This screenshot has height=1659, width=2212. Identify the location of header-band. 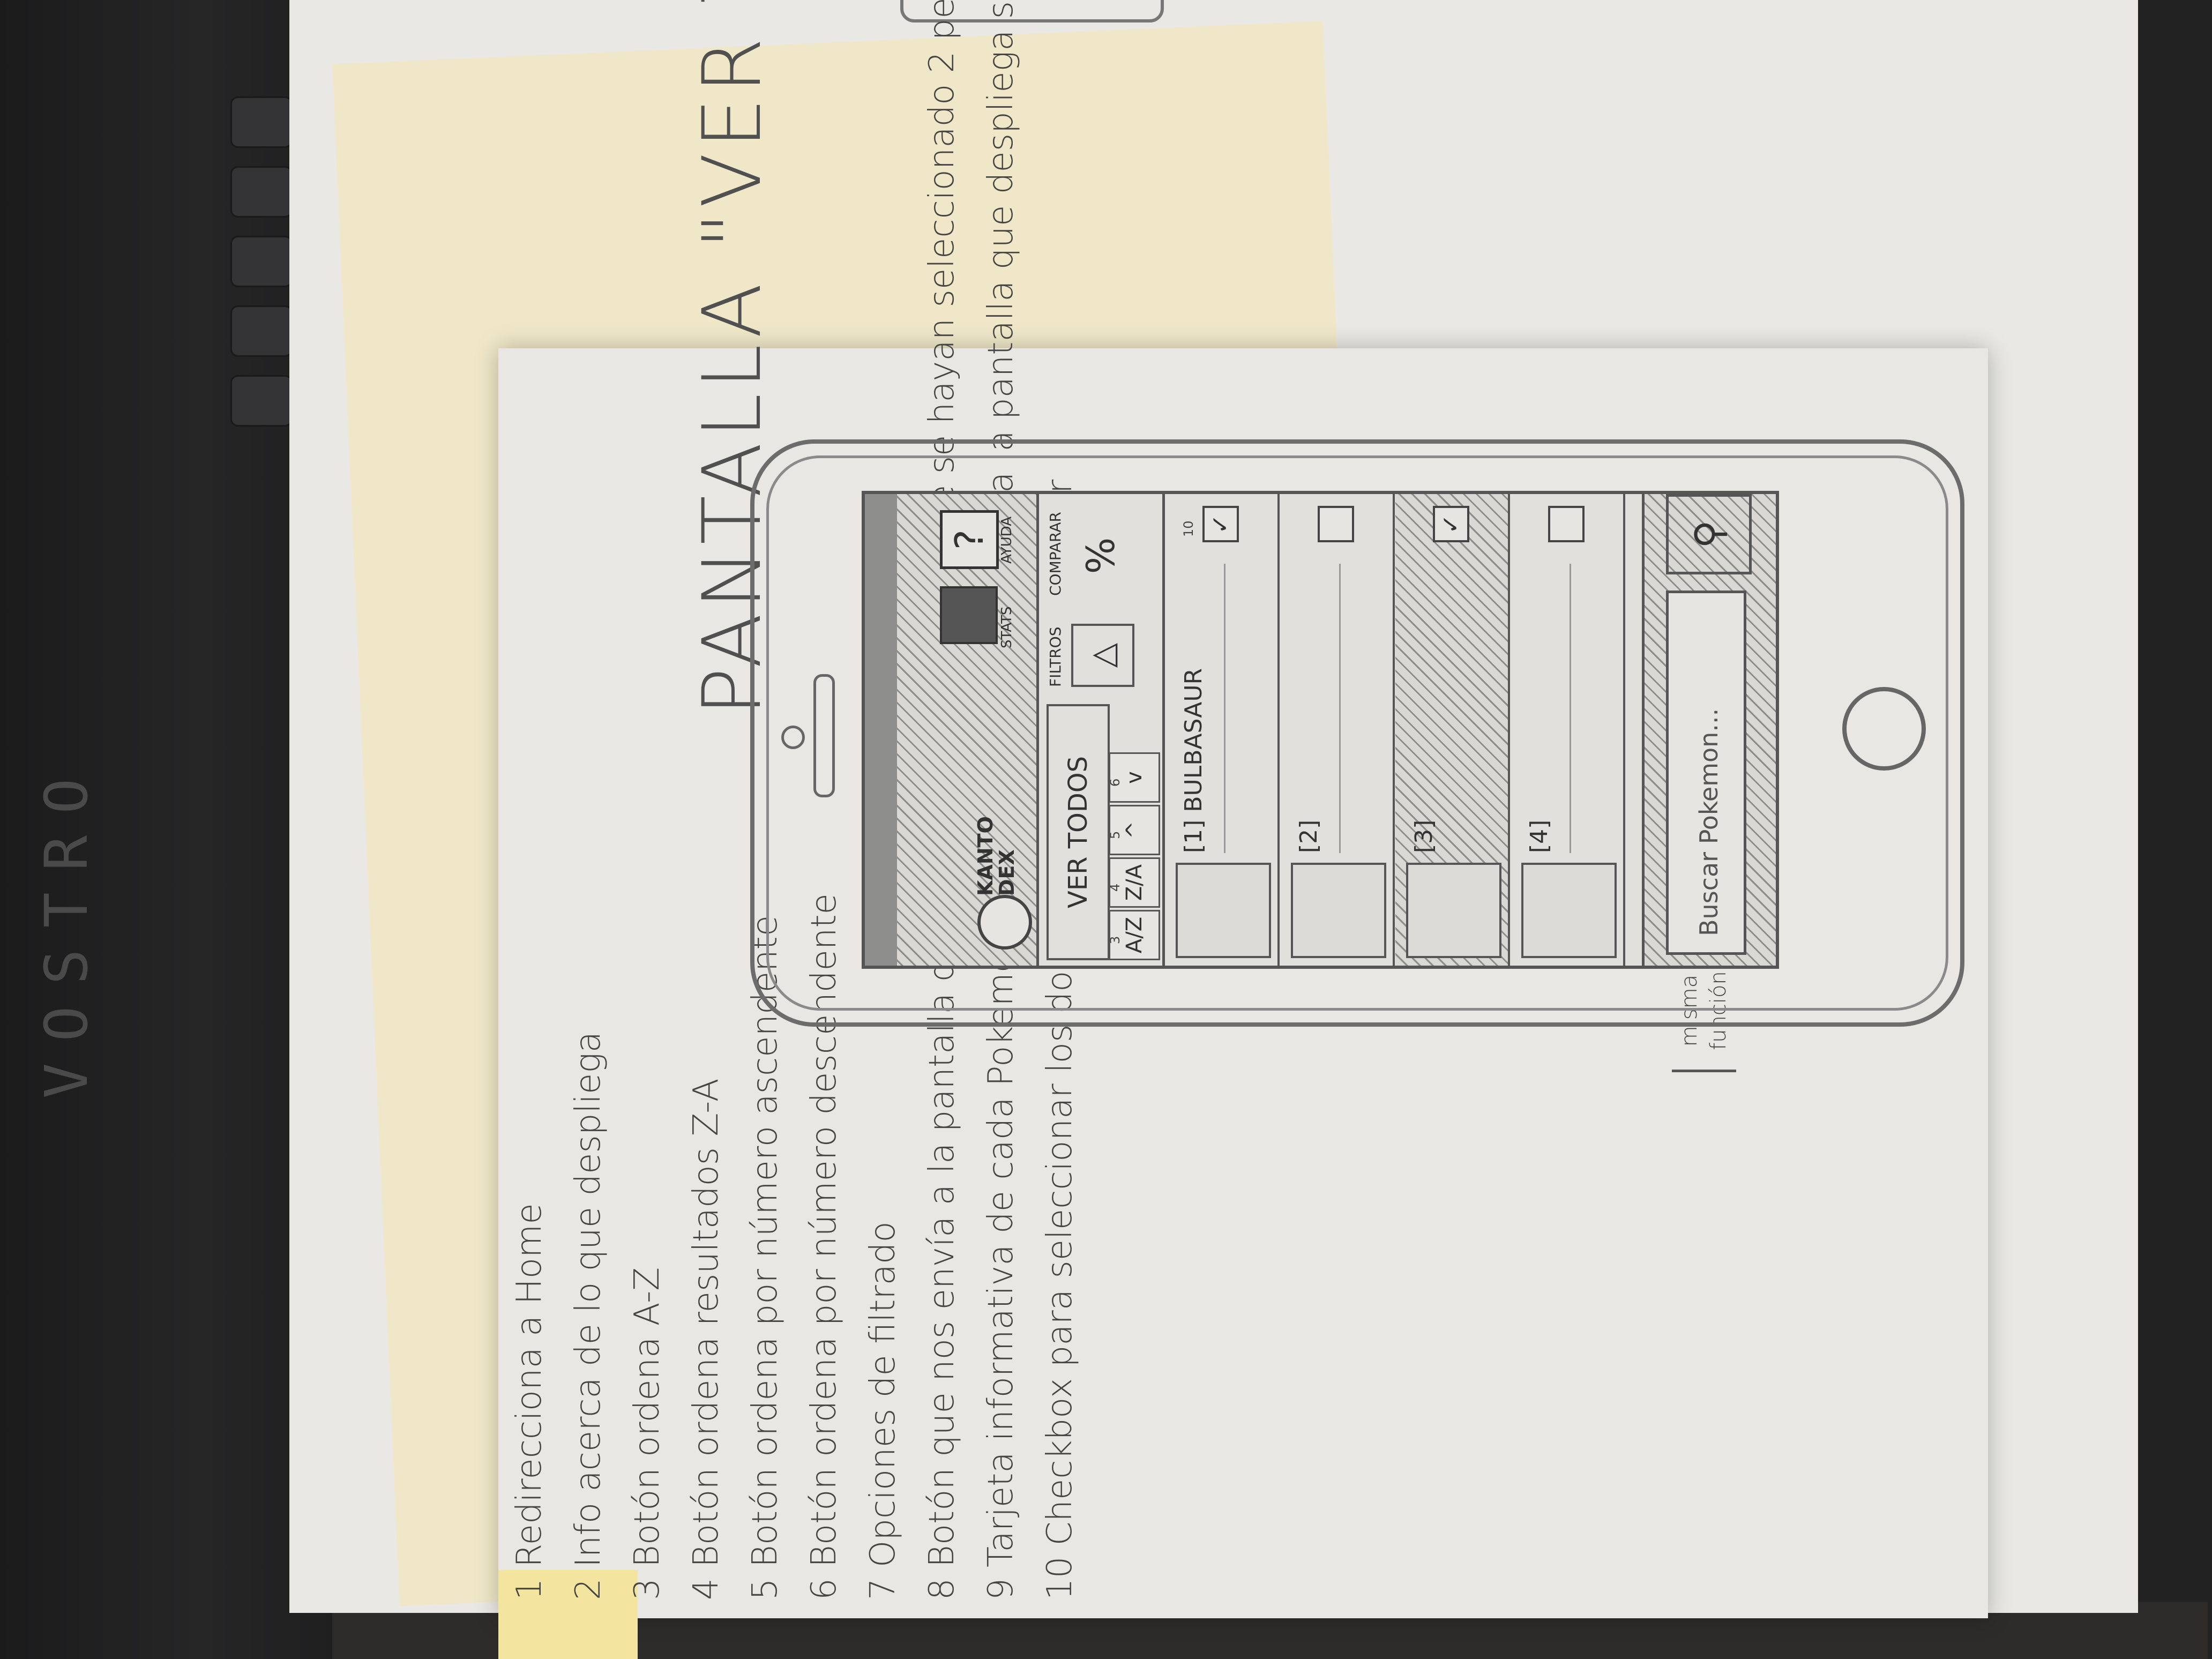
(881, 730).